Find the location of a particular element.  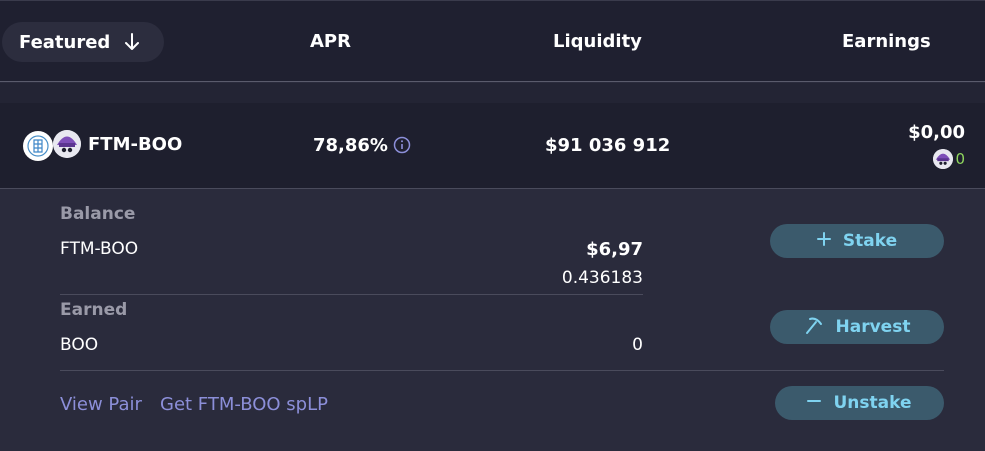

apr-column-header: APR is located at coordinates (330, 41).